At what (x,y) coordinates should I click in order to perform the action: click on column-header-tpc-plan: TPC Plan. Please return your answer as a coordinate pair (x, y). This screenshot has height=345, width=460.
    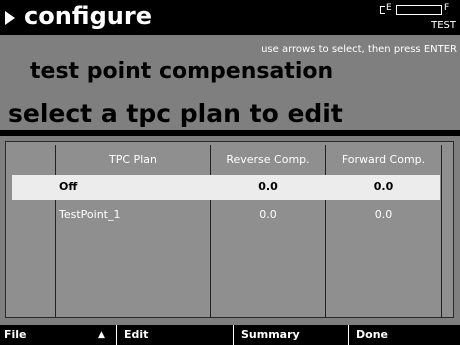
    Looking at the image, I should click on (133, 159).